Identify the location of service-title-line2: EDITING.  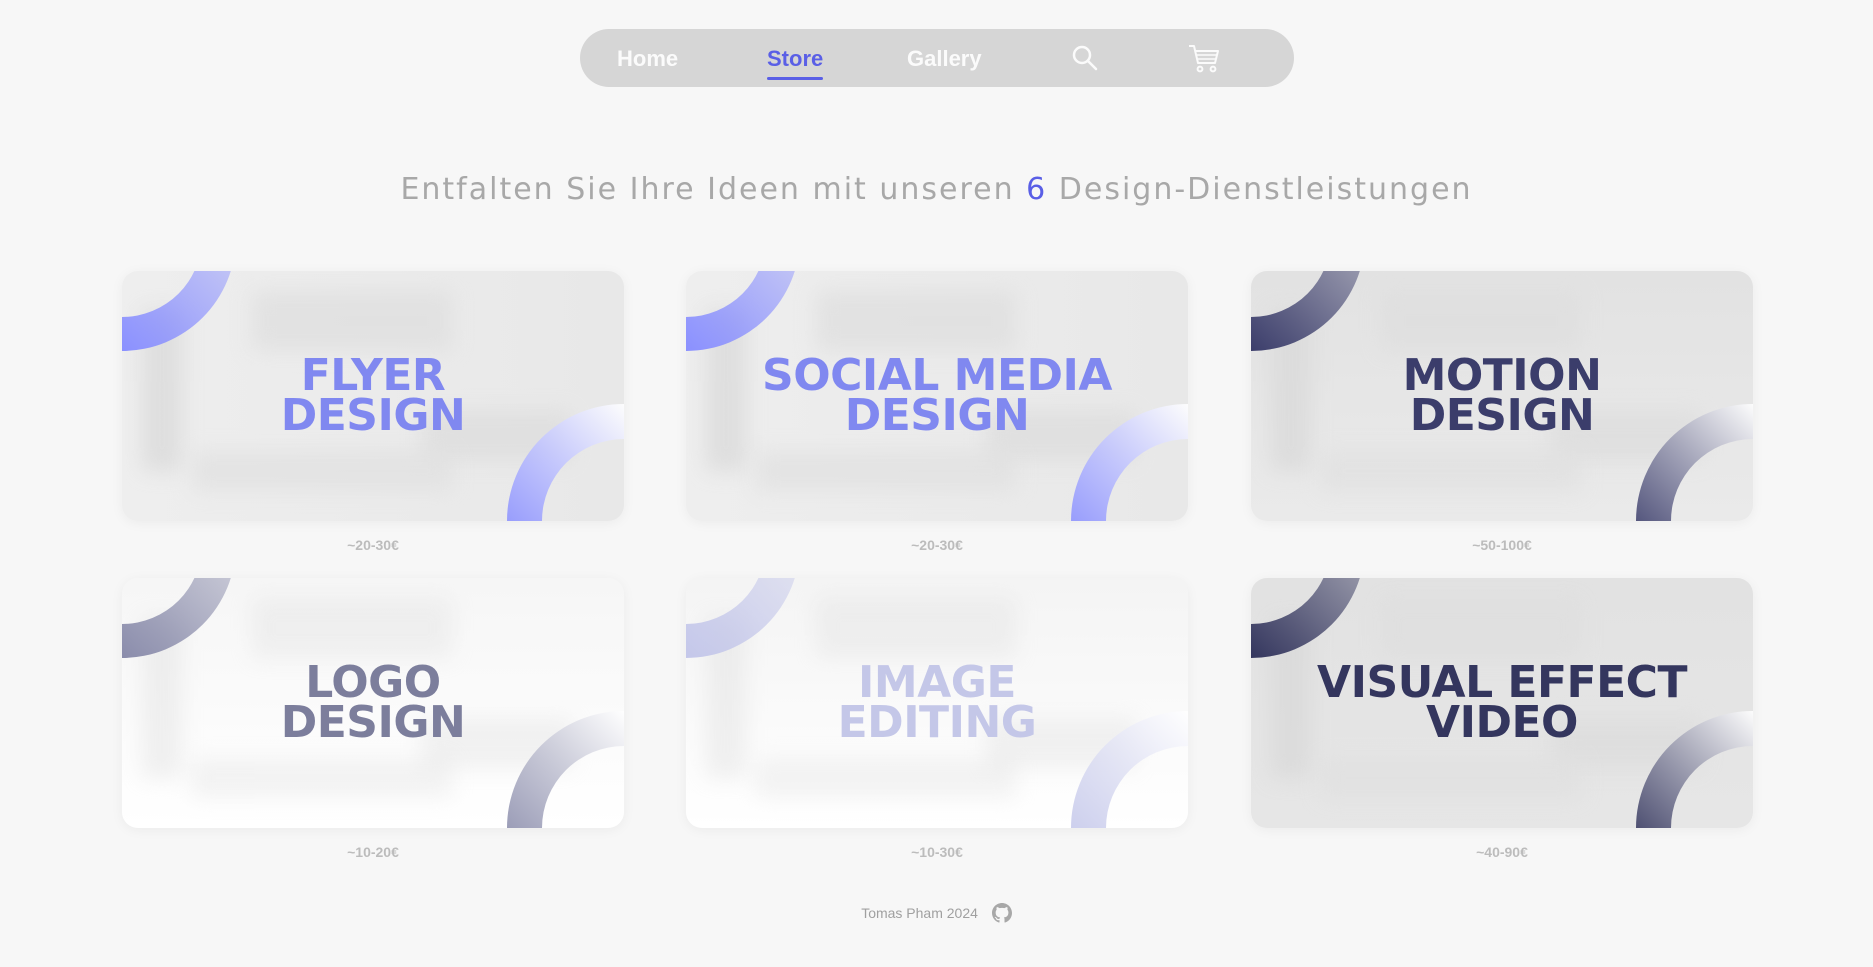
(937, 722).